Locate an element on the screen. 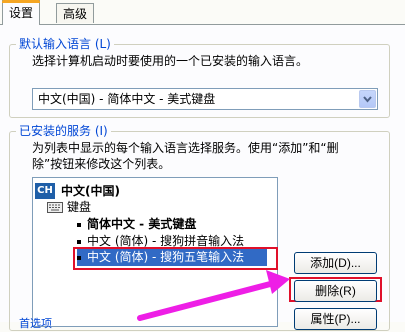 This screenshot has height=332, width=405. default-language-value: 中文(中国) - 简体中文 - 美式键盘 is located at coordinates (127, 99).